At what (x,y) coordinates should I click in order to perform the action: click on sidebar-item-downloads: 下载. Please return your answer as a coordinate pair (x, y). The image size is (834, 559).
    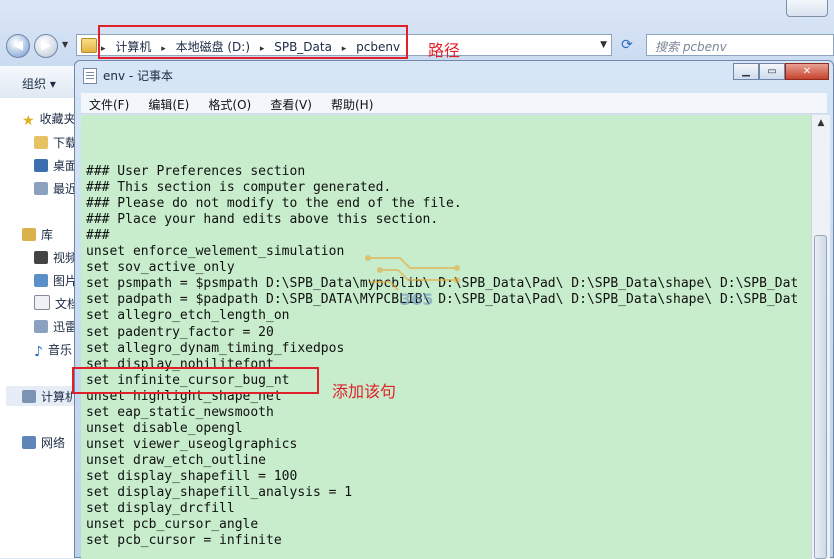
    Looking at the image, I should click on (55, 142).